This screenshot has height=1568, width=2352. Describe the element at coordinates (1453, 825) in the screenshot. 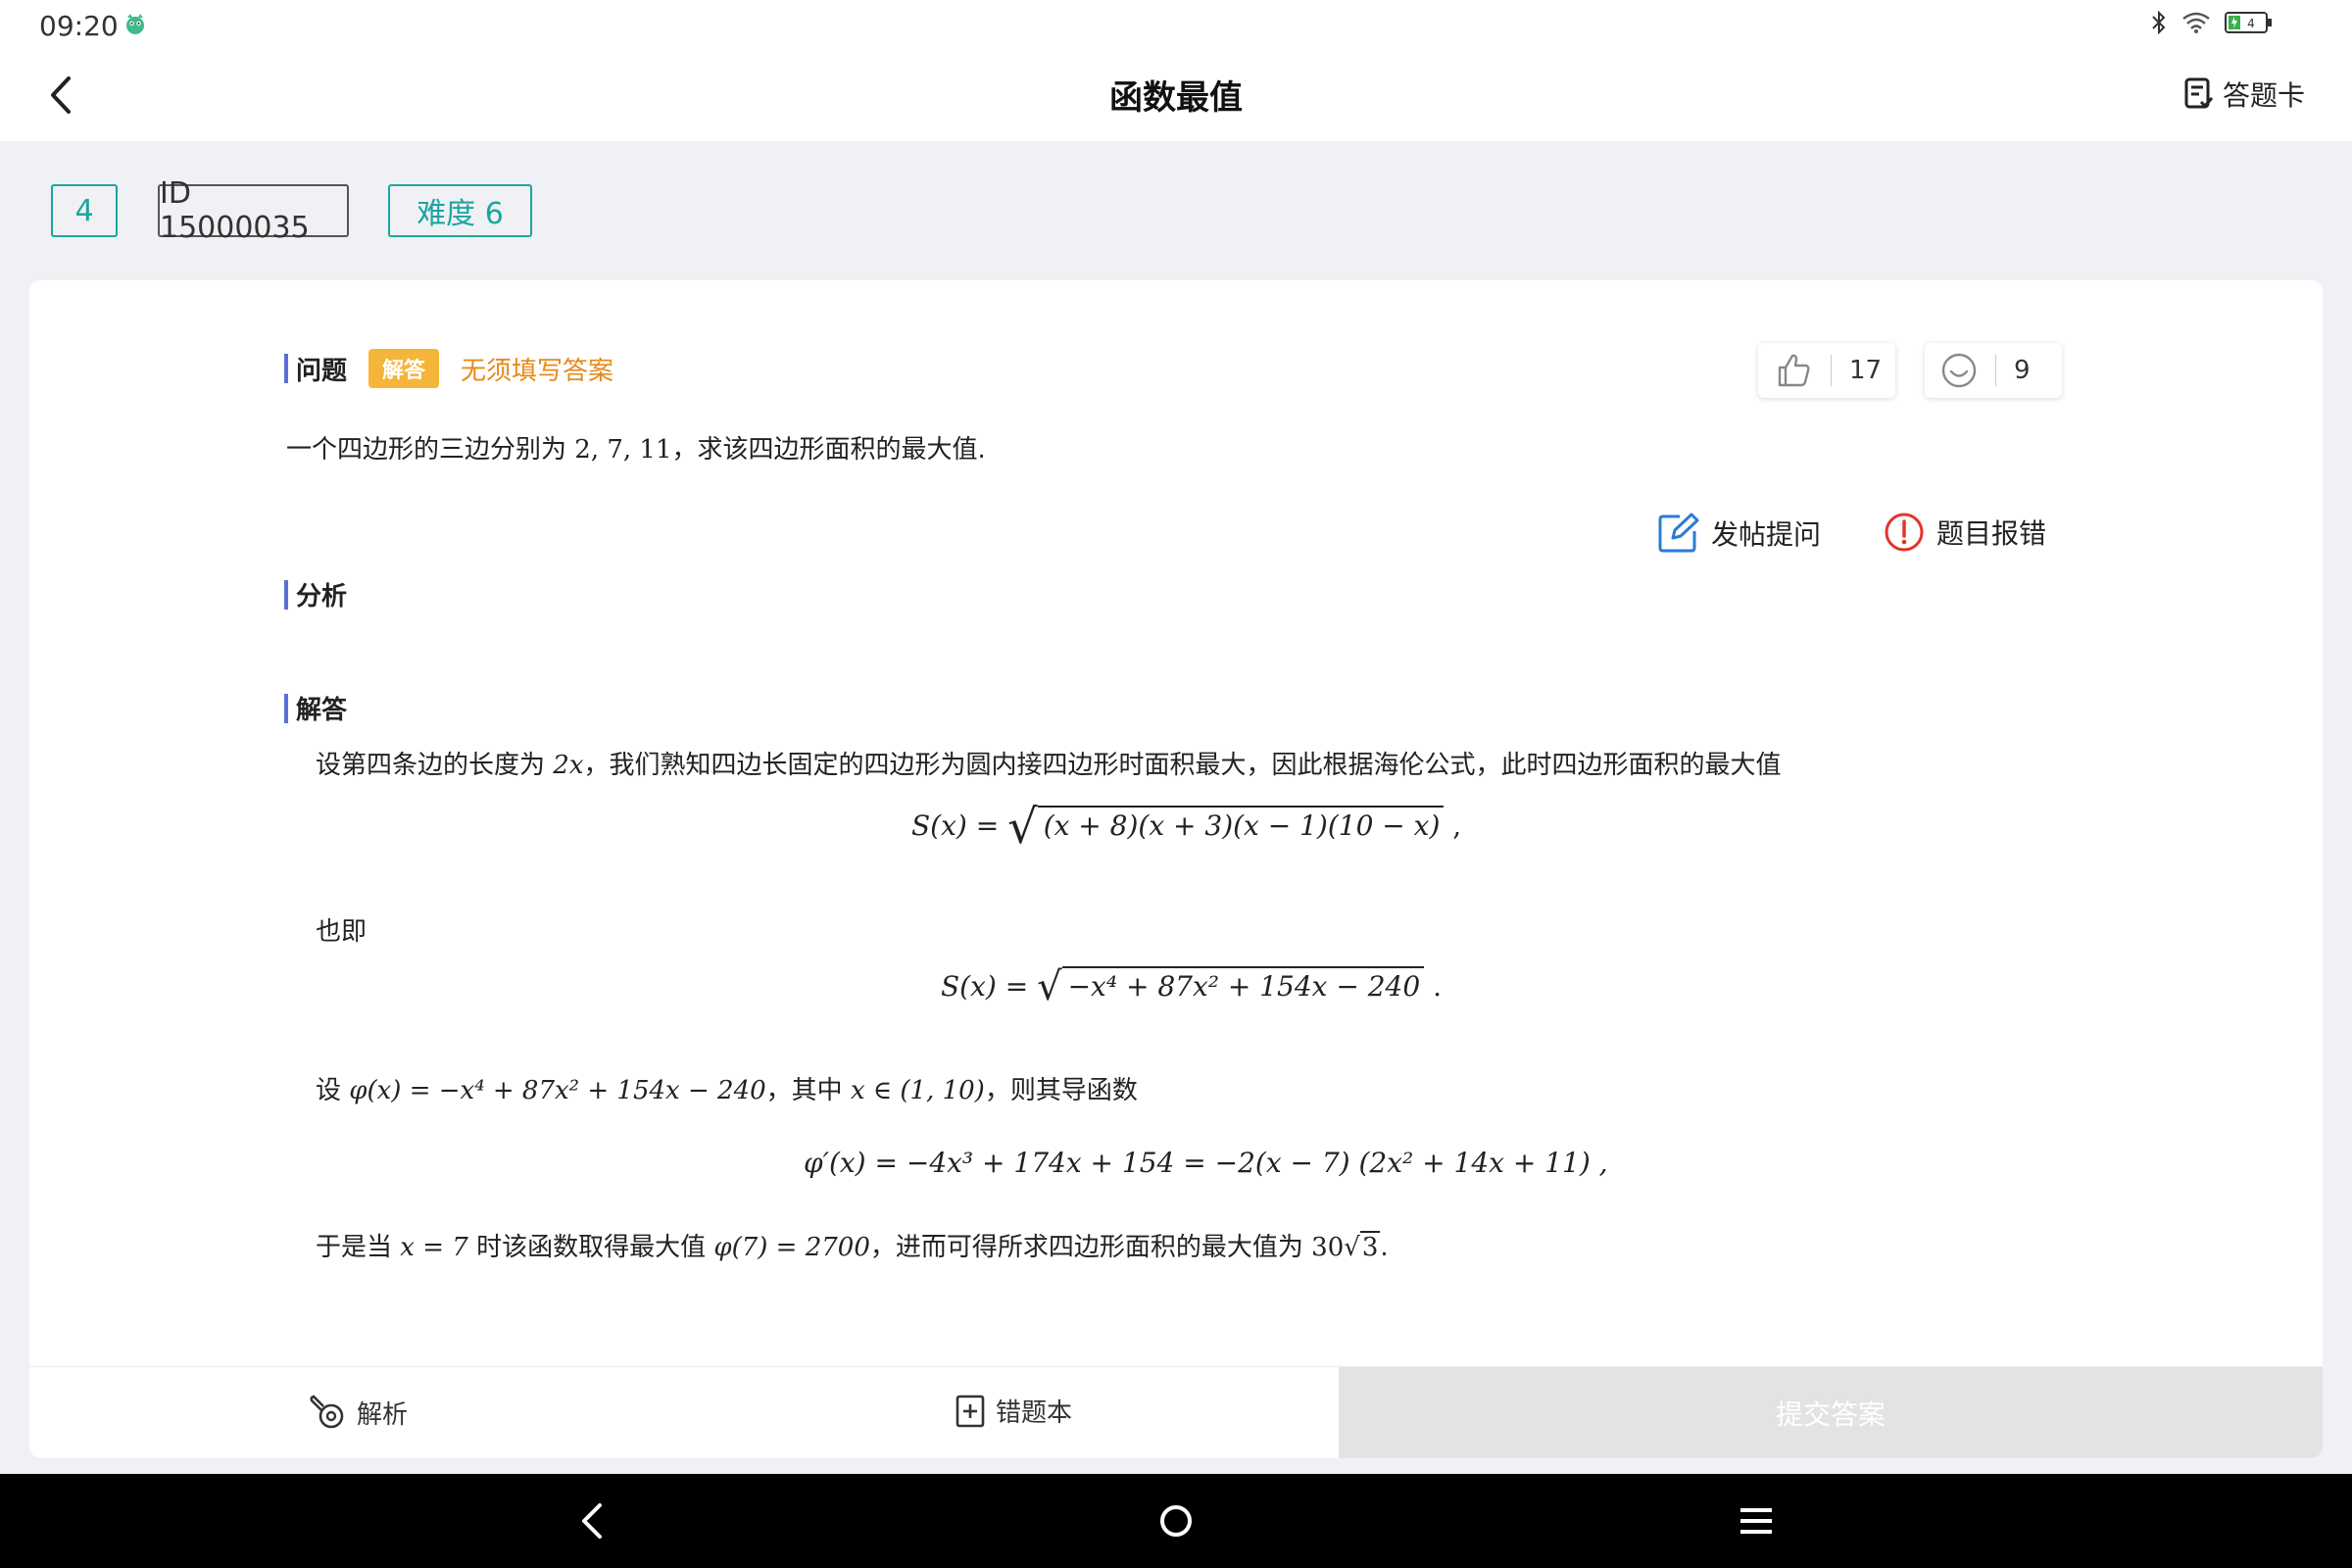

I see `formula1-tail: ,` at that location.